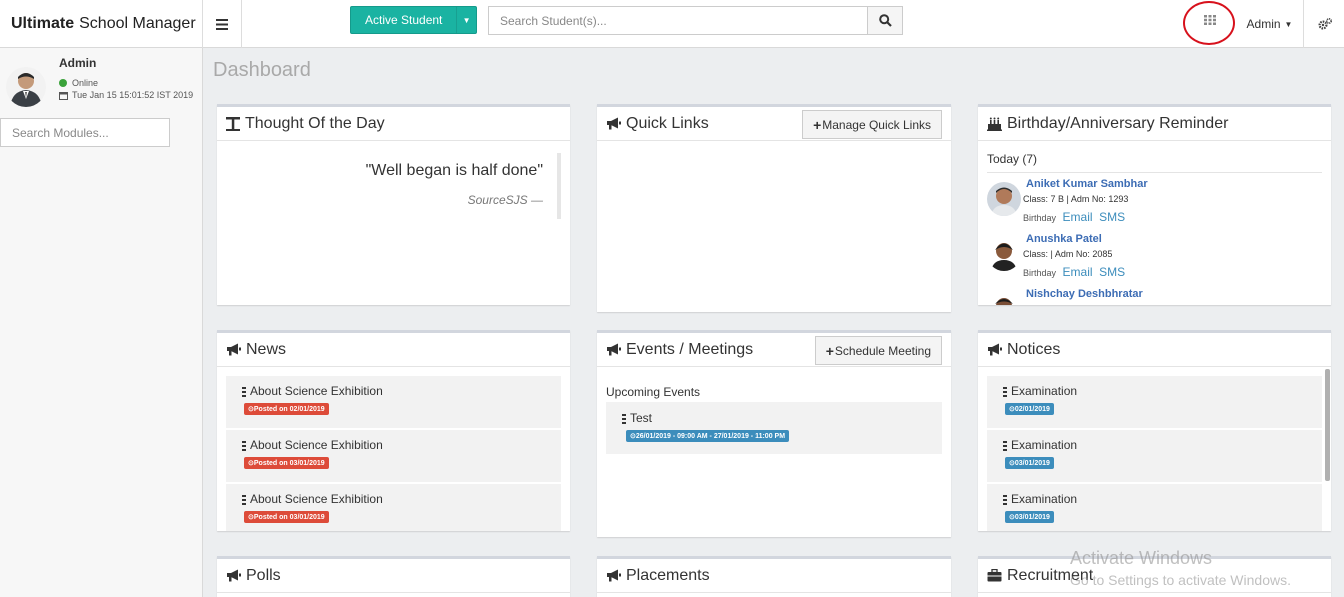 This screenshot has width=1344, height=597. I want to click on panel-title: Notices, so click(1034, 349).